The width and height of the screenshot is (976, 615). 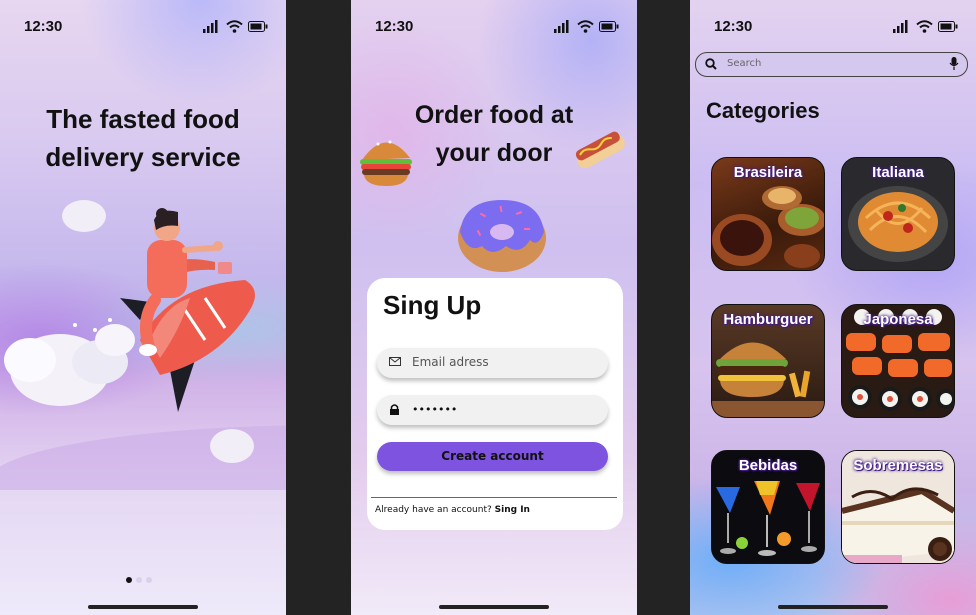 What do you see at coordinates (898, 361) in the screenshot?
I see `category-tile-japonesa: Japonesa` at bounding box center [898, 361].